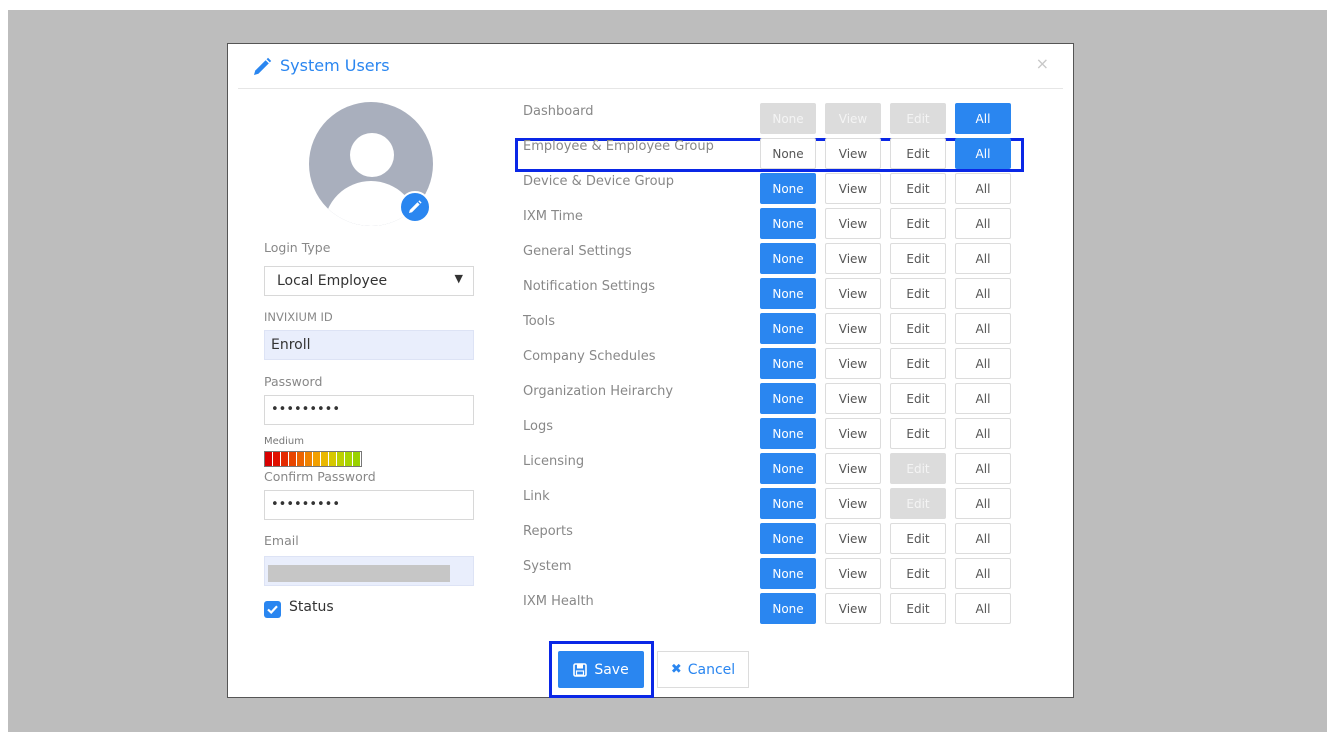 The image size is (1334, 732). Describe the element at coordinates (599, 181) in the screenshot. I see `permission-label: Device & Device Group` at that location.